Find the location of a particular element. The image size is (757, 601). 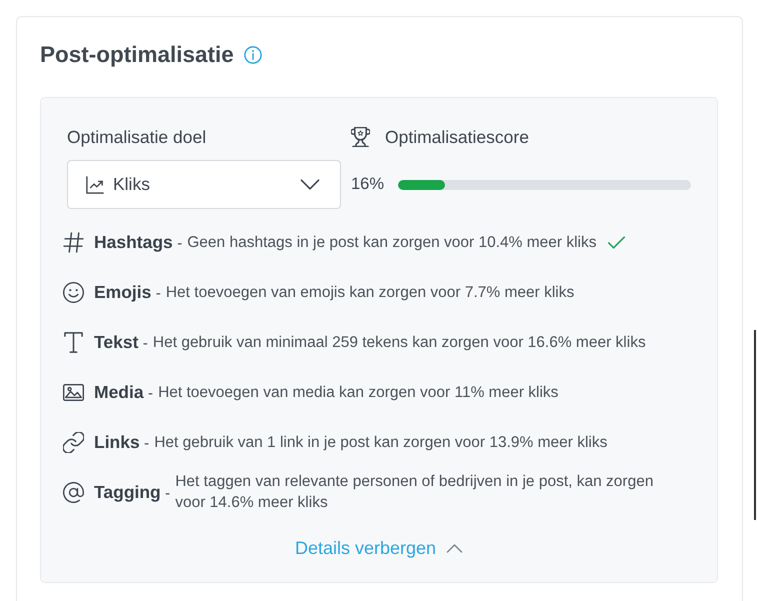

section-title: Post-optimalisatie is located at coordinates (137, 55).